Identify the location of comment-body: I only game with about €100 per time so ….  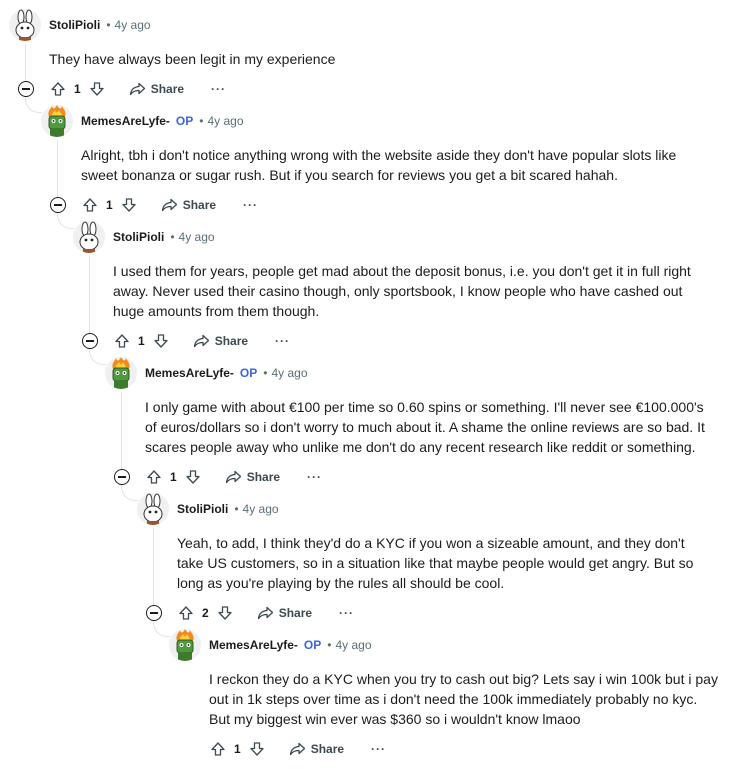
(425, 427).